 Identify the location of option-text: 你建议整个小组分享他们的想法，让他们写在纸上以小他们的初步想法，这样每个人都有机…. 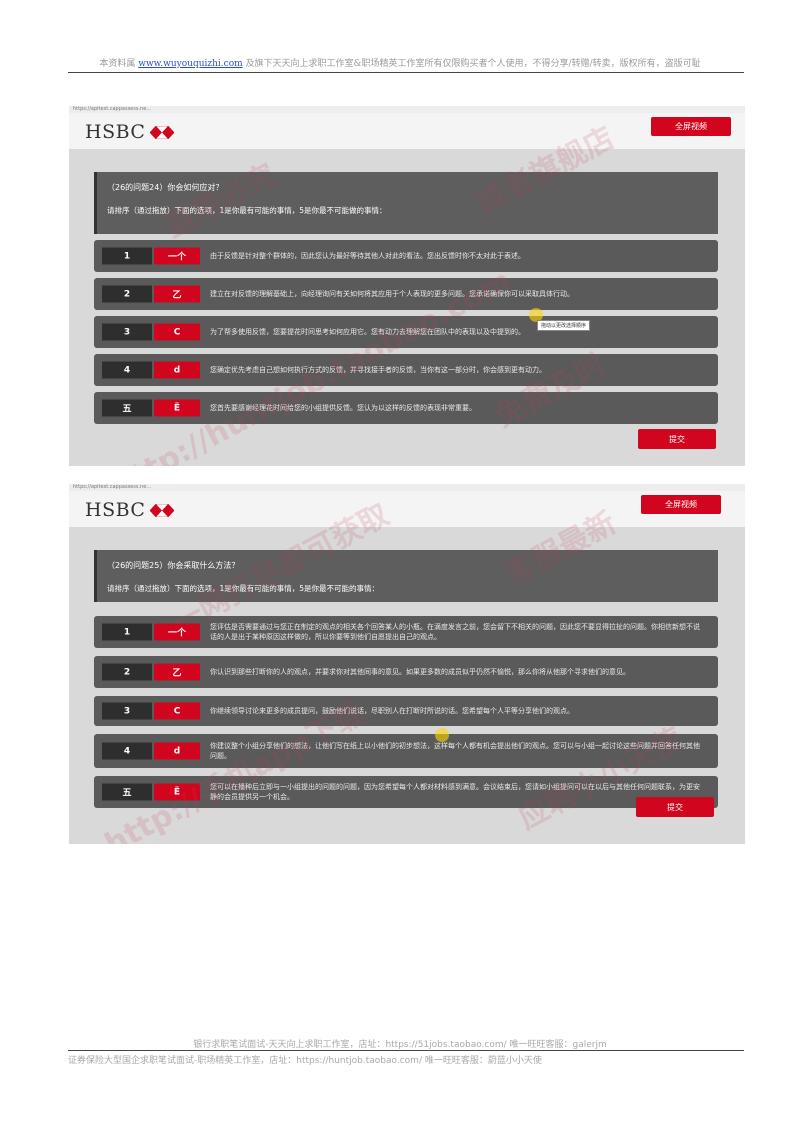
(455, 751).